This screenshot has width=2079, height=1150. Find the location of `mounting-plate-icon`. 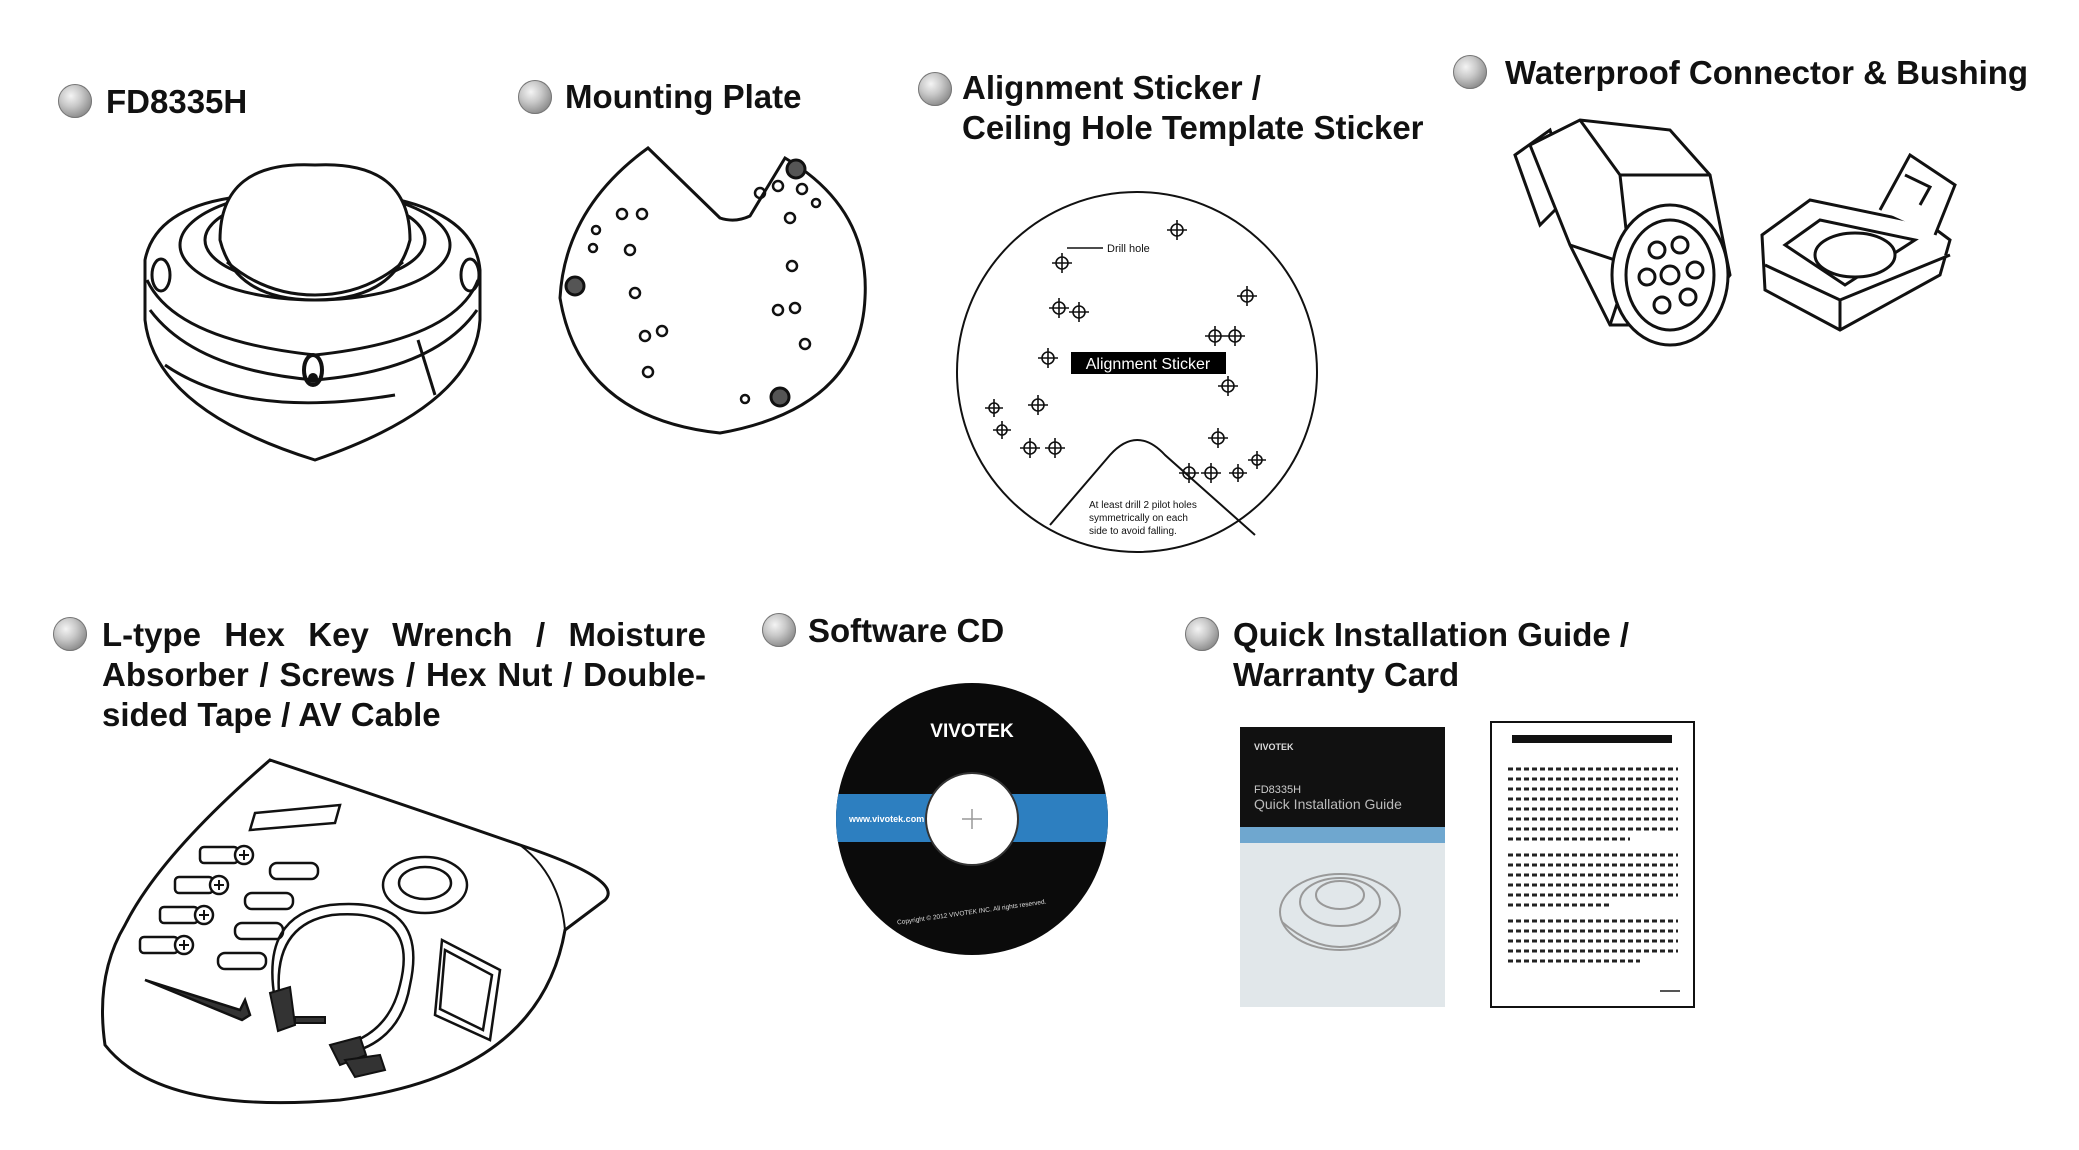

mounting-plate-icon is located at coordinates (712, 290).